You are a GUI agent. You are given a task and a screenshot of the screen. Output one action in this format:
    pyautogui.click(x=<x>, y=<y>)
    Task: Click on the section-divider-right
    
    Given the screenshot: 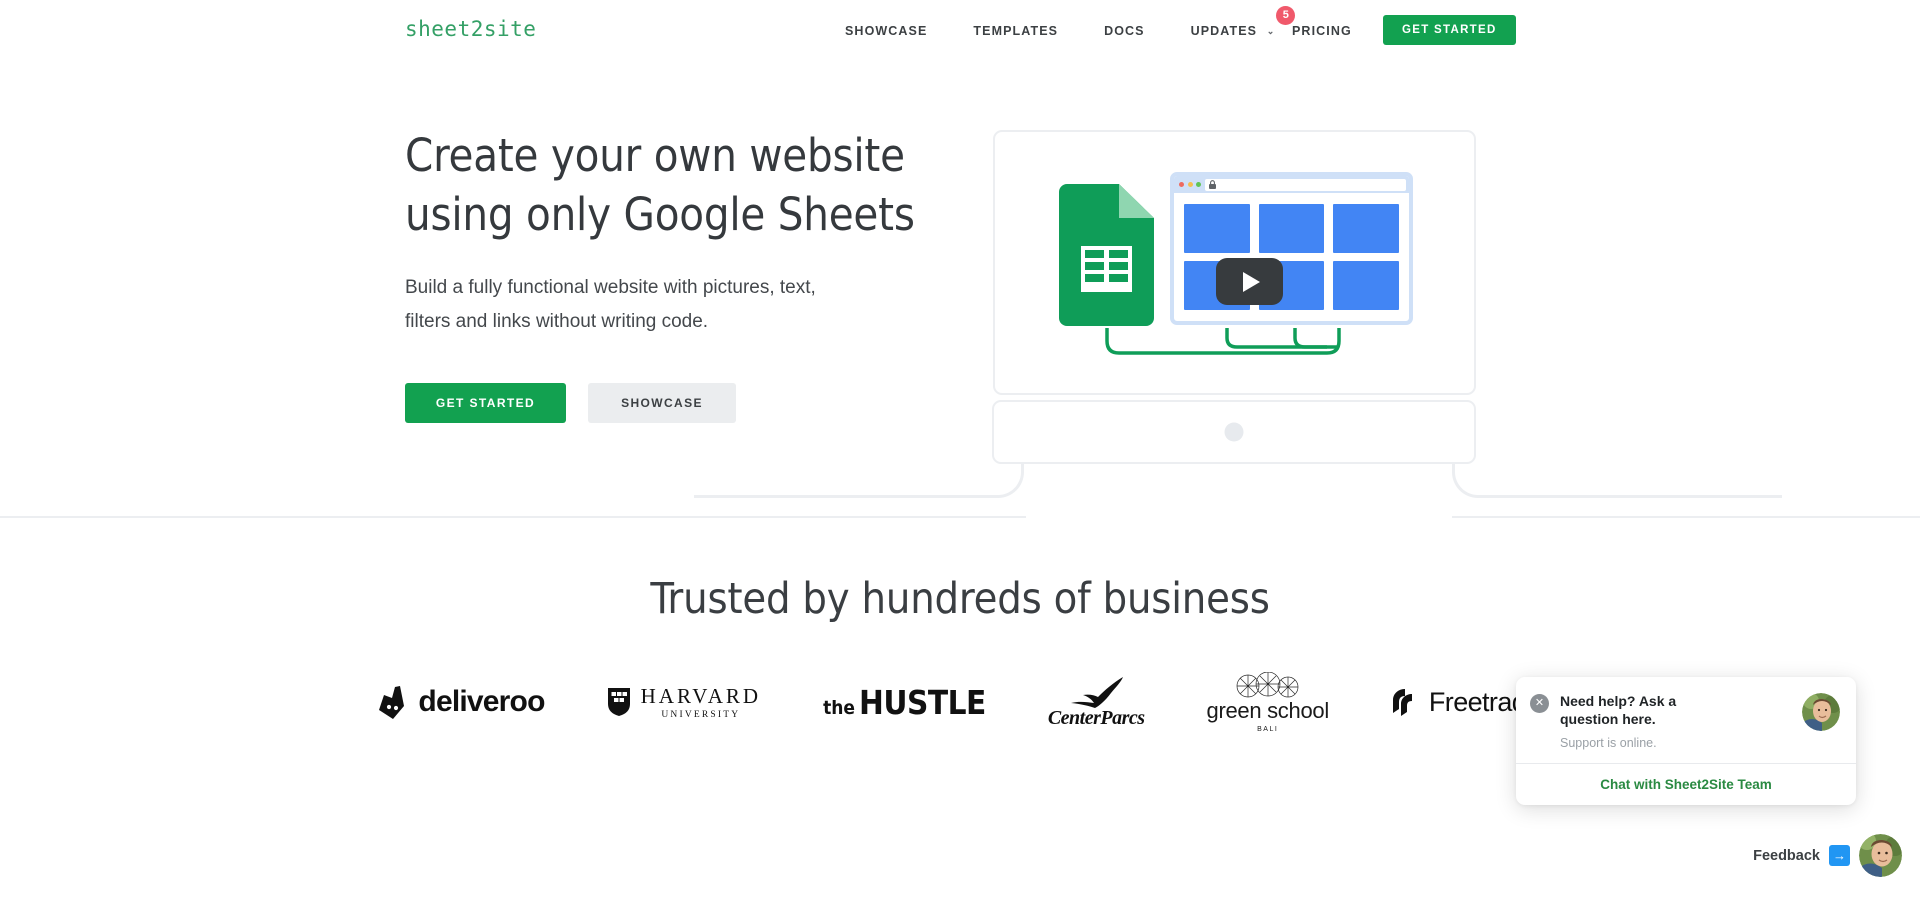 What is the action you would take?
    pyautogui.click(x=1686, y=517)
    